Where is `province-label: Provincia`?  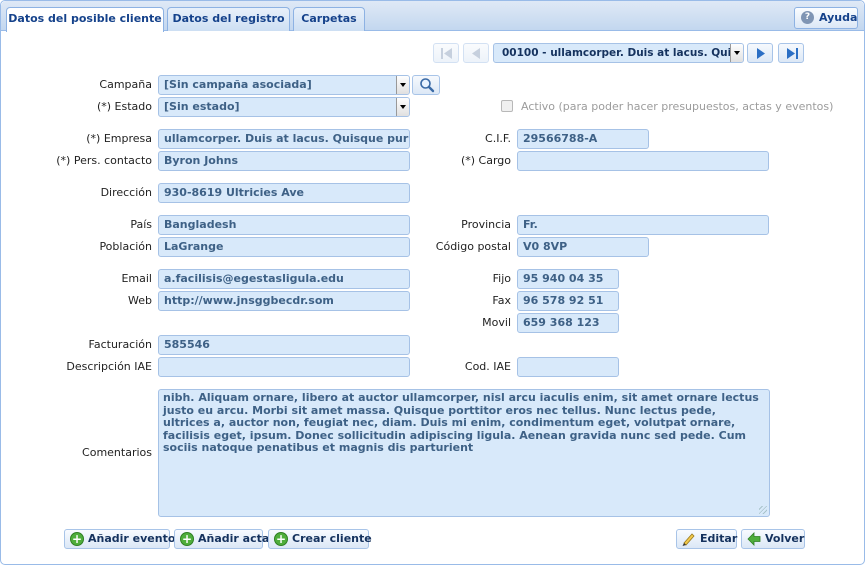 province-label: Provincia is located at coordinates (486, 224).